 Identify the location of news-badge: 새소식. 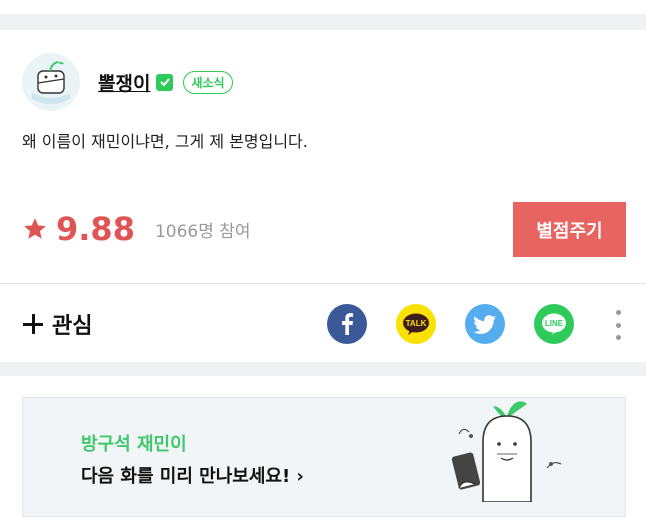
(208, 82).